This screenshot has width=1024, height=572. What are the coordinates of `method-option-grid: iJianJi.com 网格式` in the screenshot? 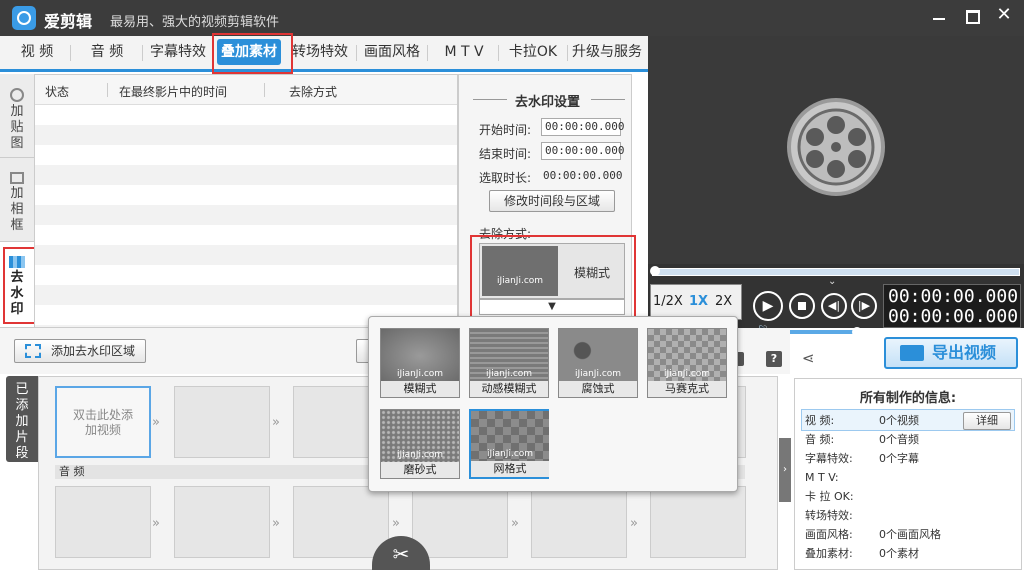 It's located at (509, 444).